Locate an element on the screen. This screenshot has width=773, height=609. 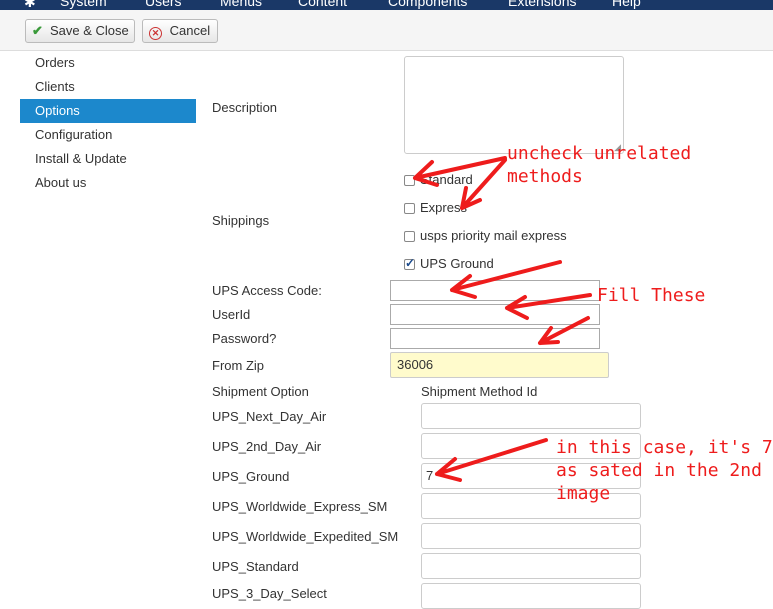
menu-system: System is located at coordinates (83, 4).